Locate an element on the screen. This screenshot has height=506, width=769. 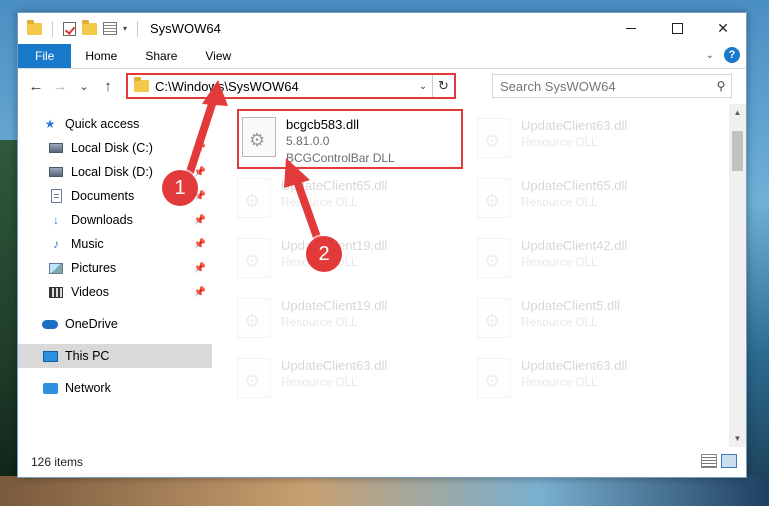
back-button: ← is located at coordinates (36, 86).